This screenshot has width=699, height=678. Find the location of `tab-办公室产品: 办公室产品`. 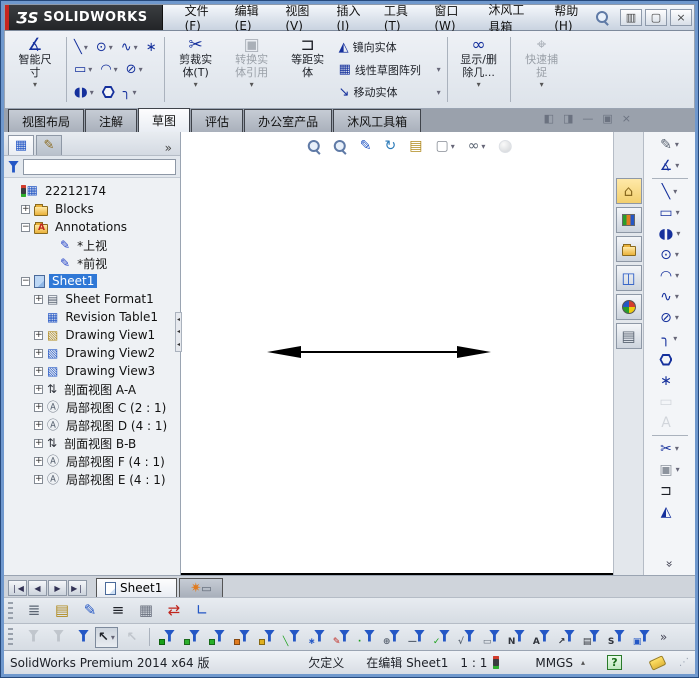

tab-办公室产品: 办公室产品 is located at coordinates (288, 120).